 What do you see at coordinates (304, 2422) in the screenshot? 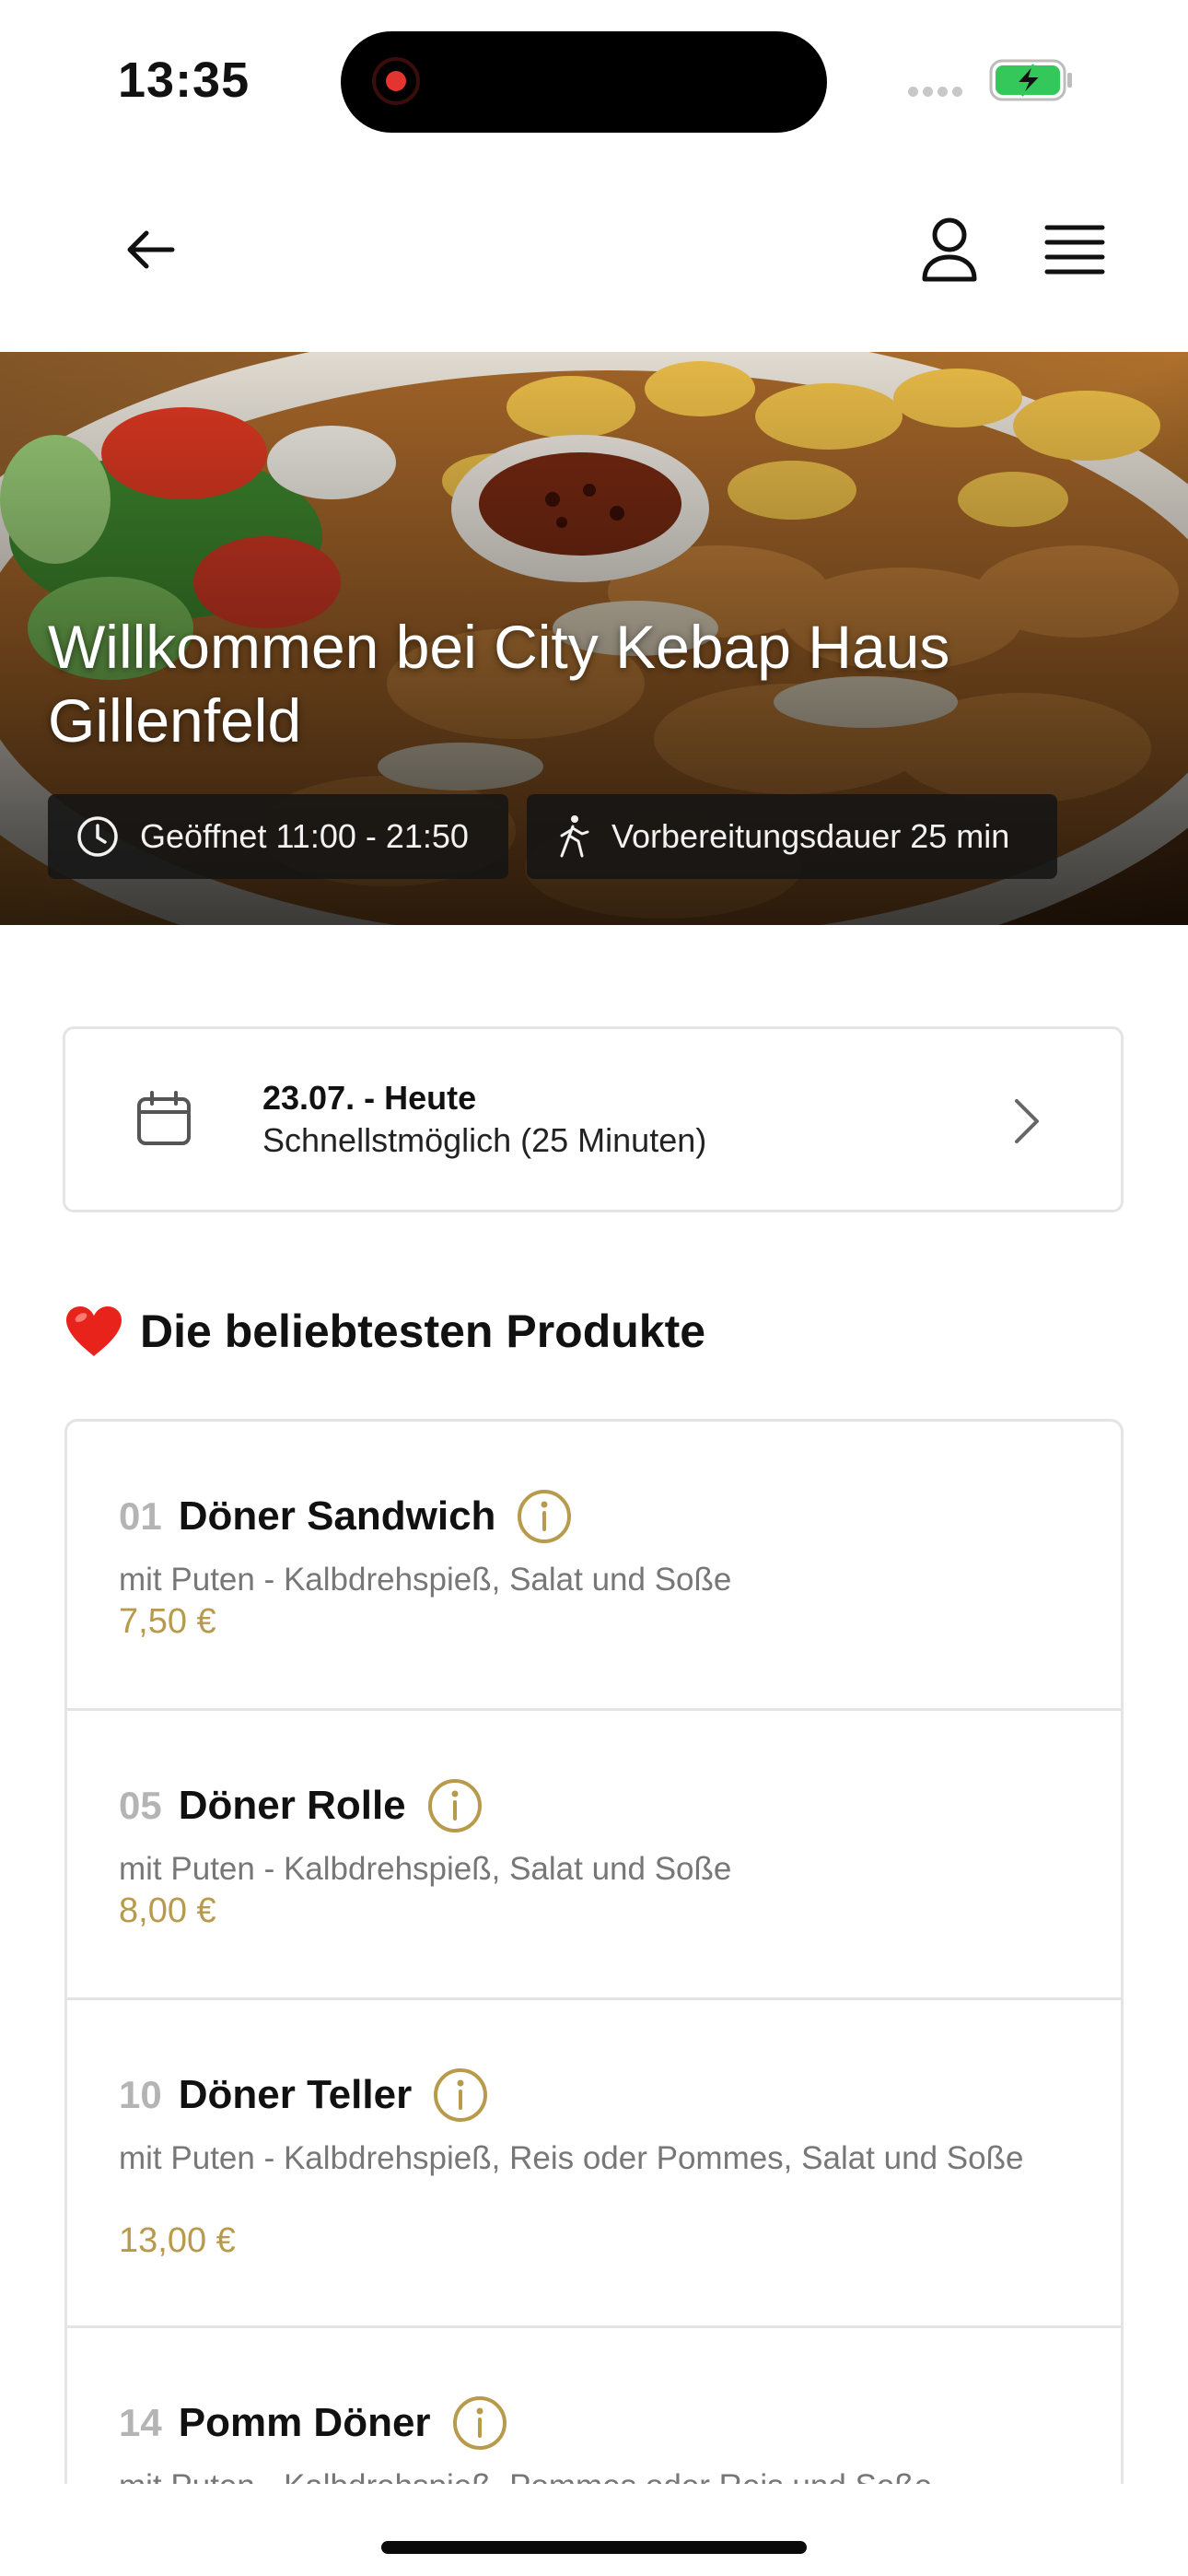
I see `product-name: Pomm Döner` at bounding box center [304, 2422].